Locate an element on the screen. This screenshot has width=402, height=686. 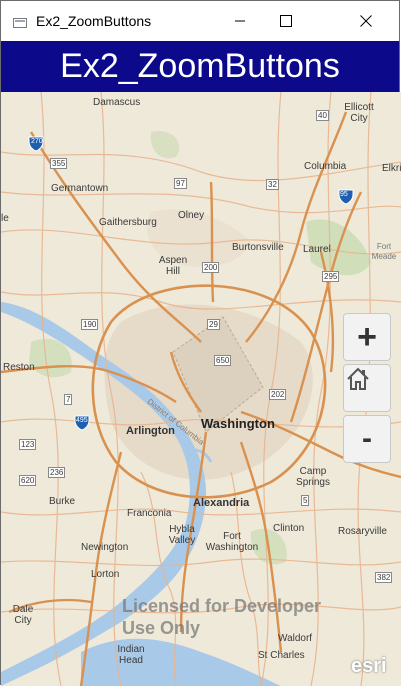
watermark-line-2: Use Only is located at coordinates (161, 628).